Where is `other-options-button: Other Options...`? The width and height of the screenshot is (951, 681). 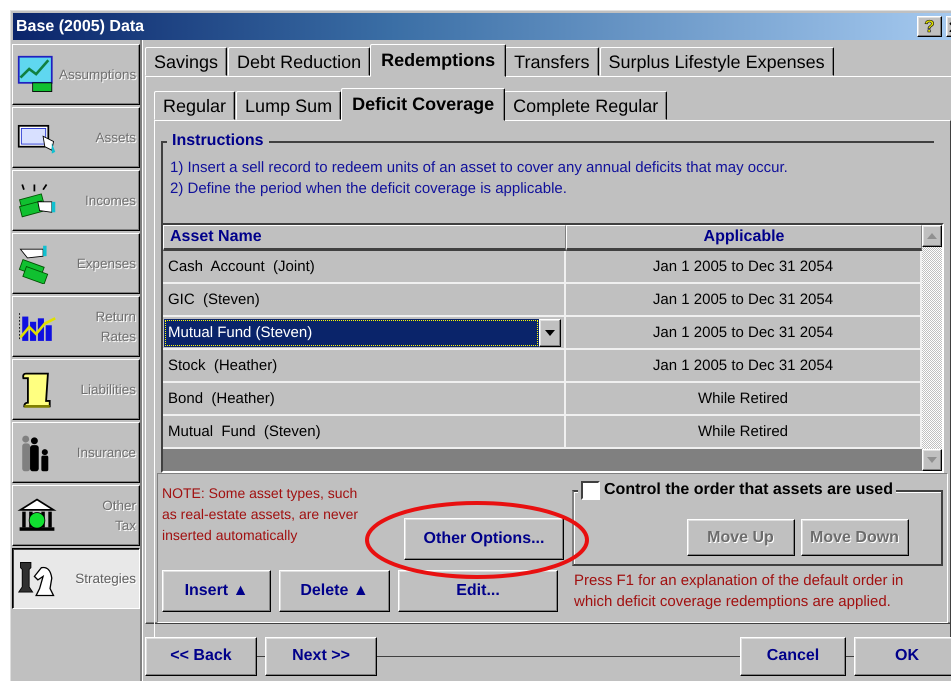 other-options-button: Other Options... is located at coordinates (484, 539).